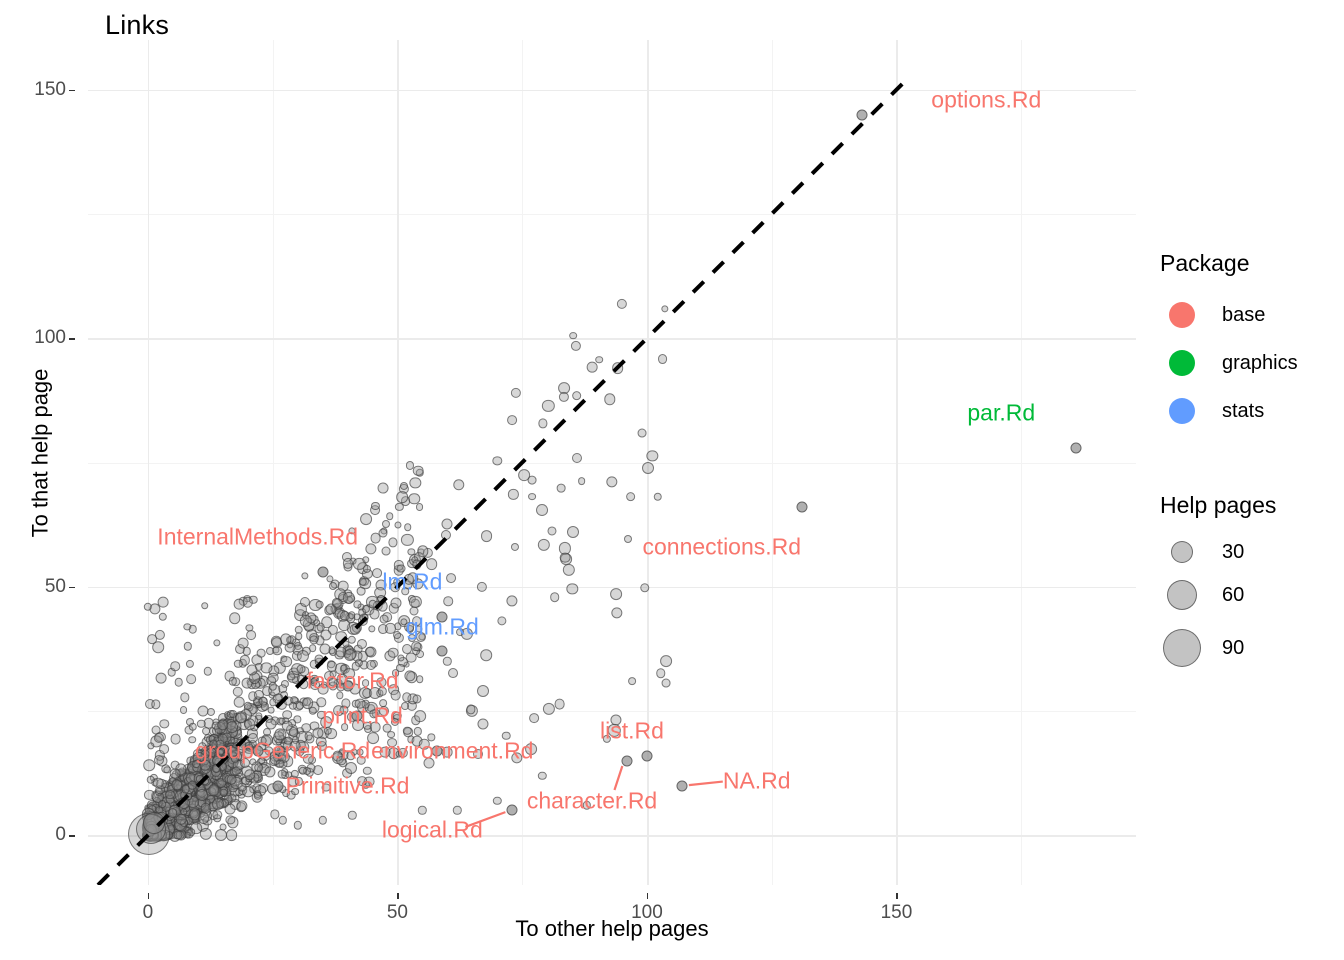 The height and width of the screenshot is (960, 1344). I want to click on point-label-environment-rd: environment.Rd, so click(452, 750).